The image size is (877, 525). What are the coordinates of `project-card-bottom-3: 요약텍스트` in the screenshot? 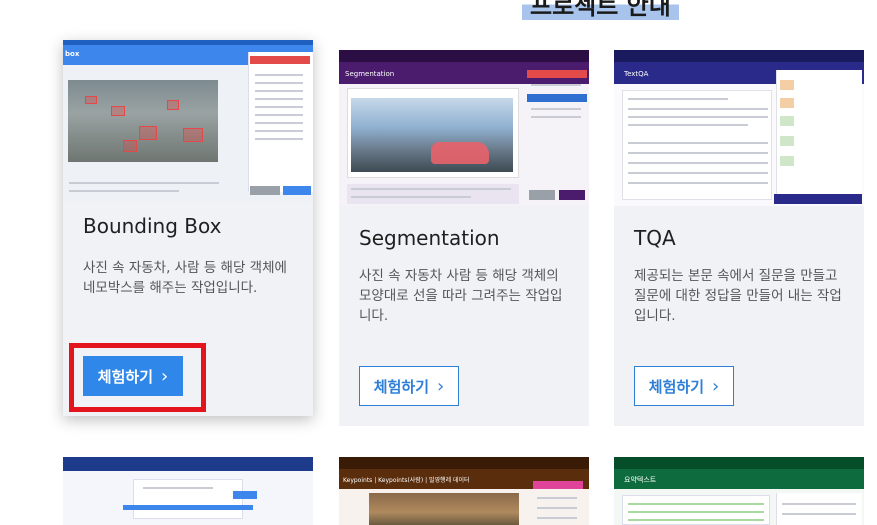 It's located at (739, 491).